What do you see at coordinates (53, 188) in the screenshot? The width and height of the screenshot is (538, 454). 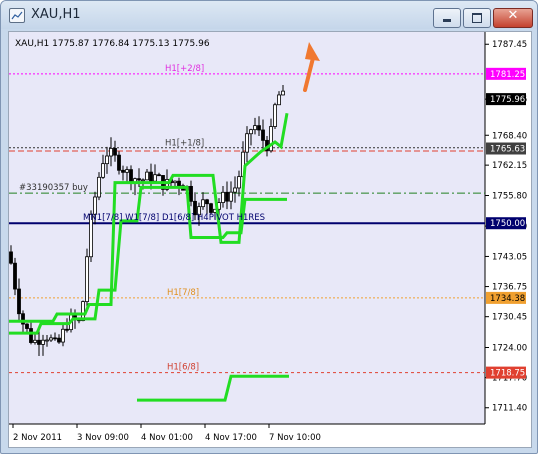 I see `level-label: #33190357 buy` at bounding box center [53, 188].